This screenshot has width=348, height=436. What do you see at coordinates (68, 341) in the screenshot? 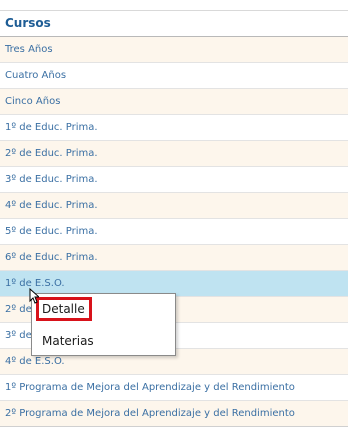
I see `menu-item-materias: Materias` at bounding box center [68, 341].